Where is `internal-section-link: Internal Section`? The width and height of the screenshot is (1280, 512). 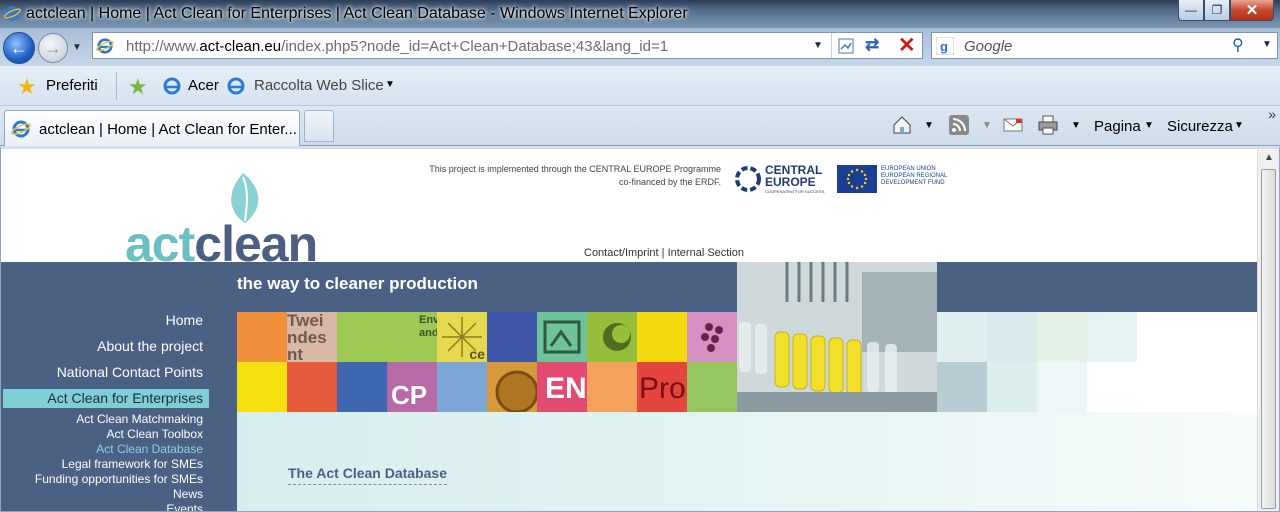 internal-section-link: Internal Section is located at coordinates (706, 253).